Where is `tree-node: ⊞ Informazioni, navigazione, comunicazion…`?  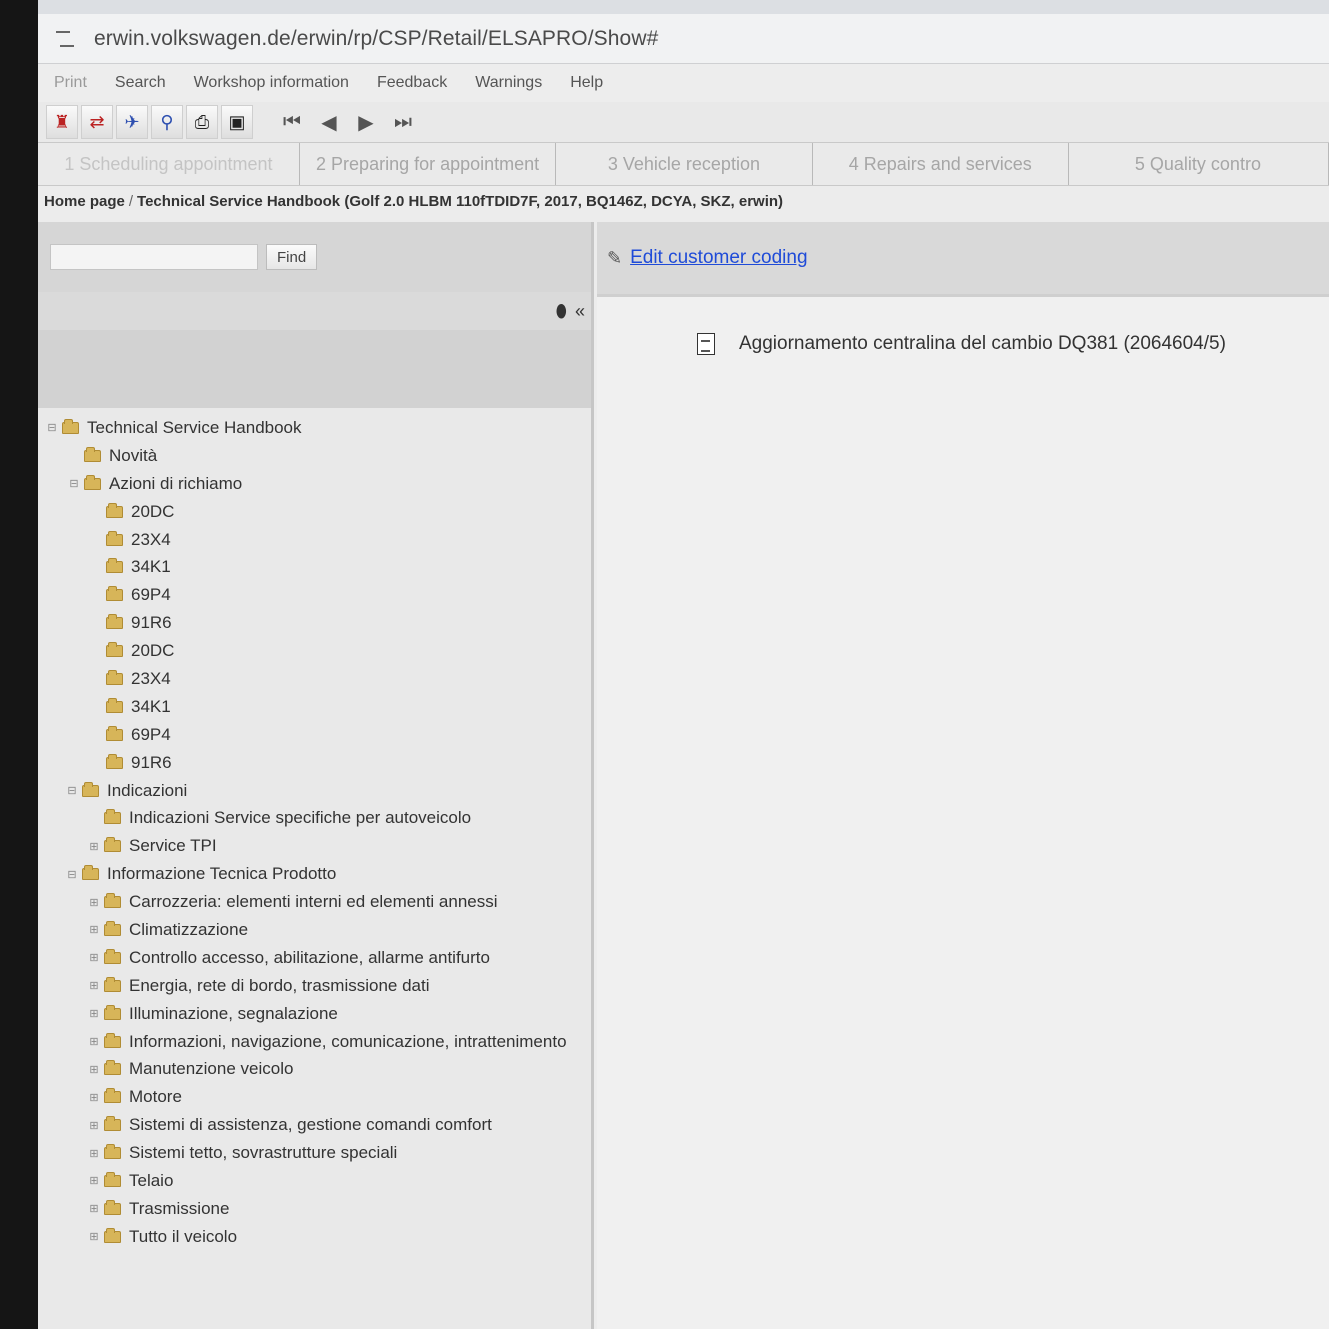
tree-node: ⊞ Informazioni, navigazione, comunicazion… is located at coordinates (314, 1042).